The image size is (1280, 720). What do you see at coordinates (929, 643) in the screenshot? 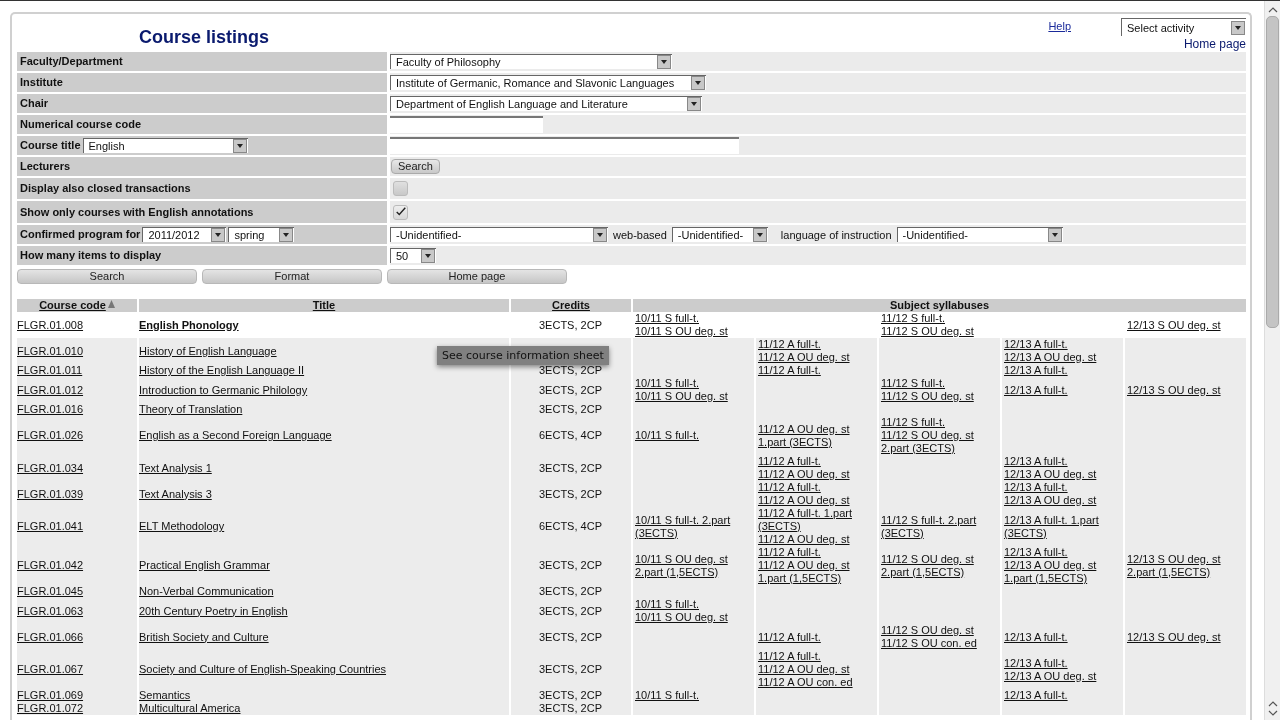
I see `syllabus-link: 11/12 S OU con. ed` at bounding box center [929, 643].